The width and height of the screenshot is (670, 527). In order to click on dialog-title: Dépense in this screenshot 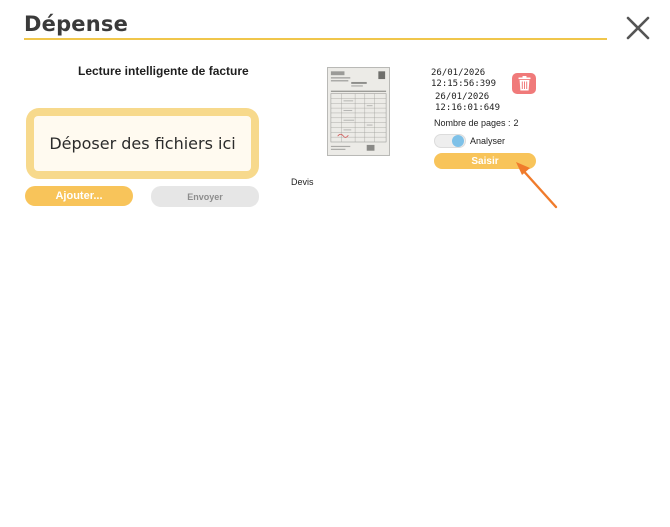, I will do `click(76, 24)`.